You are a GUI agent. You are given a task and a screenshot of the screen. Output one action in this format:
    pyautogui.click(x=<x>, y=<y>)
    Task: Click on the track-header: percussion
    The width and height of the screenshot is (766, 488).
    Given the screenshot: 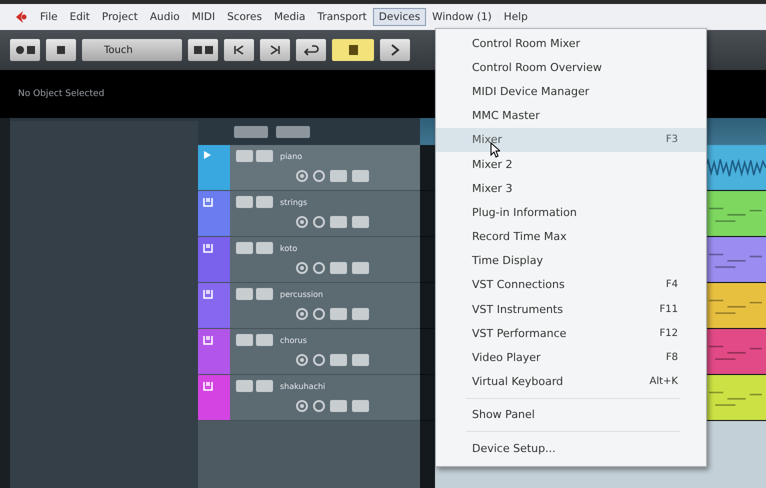 What is the action you would take?
    pyautogui.click(x=309, y=306)
    